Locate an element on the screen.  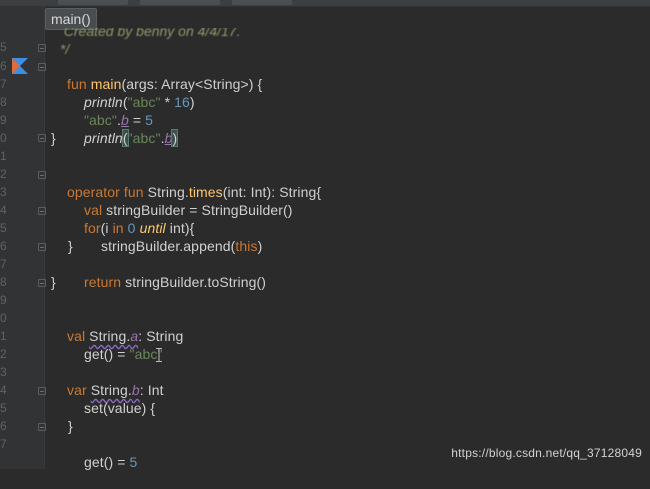
code-line: get() = 5 is located at coordinates (102, 462).